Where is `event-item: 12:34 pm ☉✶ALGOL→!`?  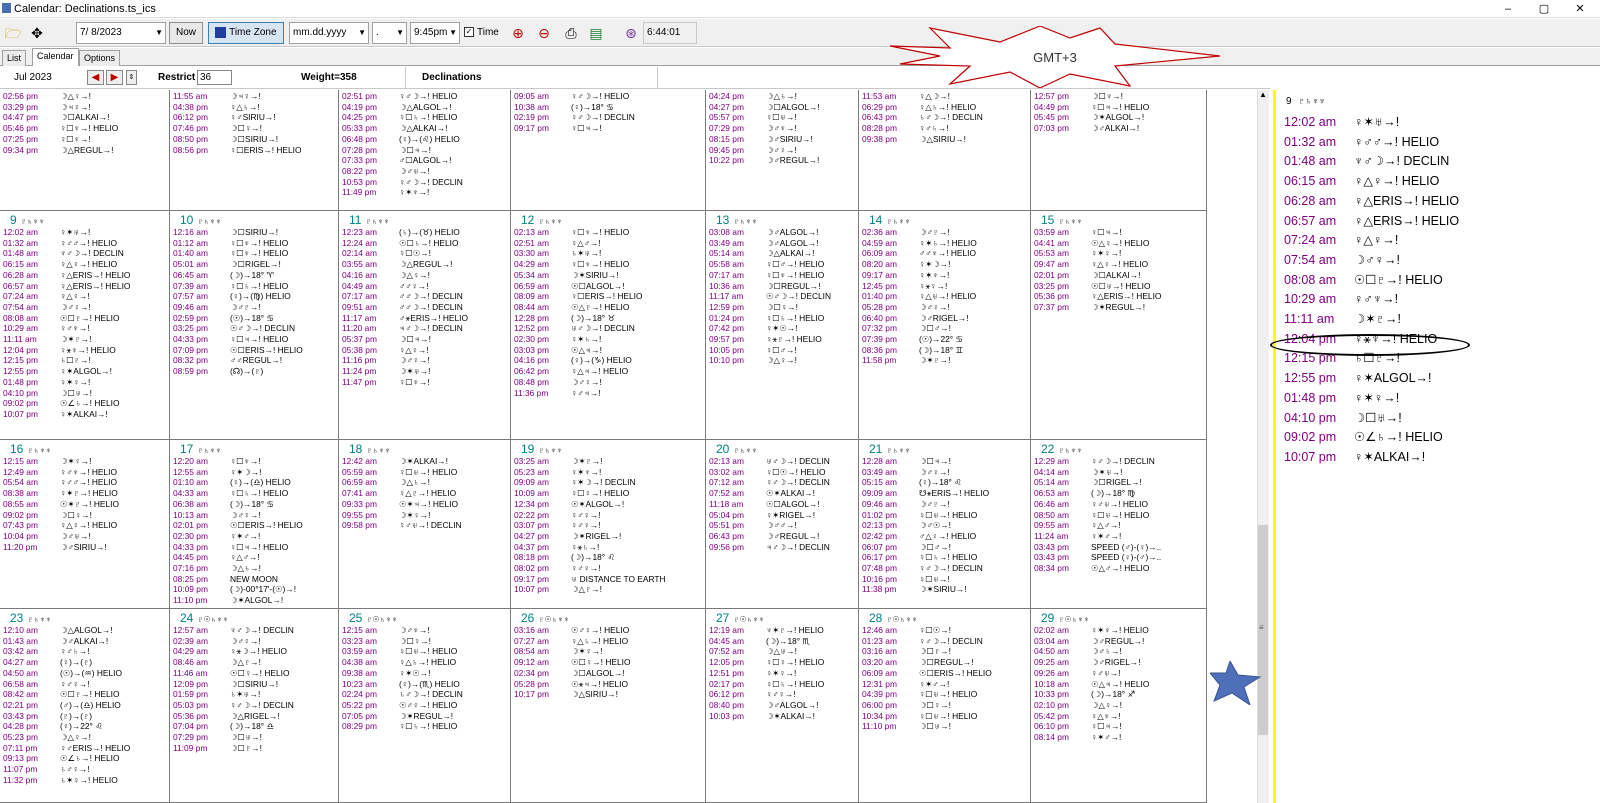 event-item: 12:34 pm ☉✶ALGOL→! is located at coordinates (594, 504).